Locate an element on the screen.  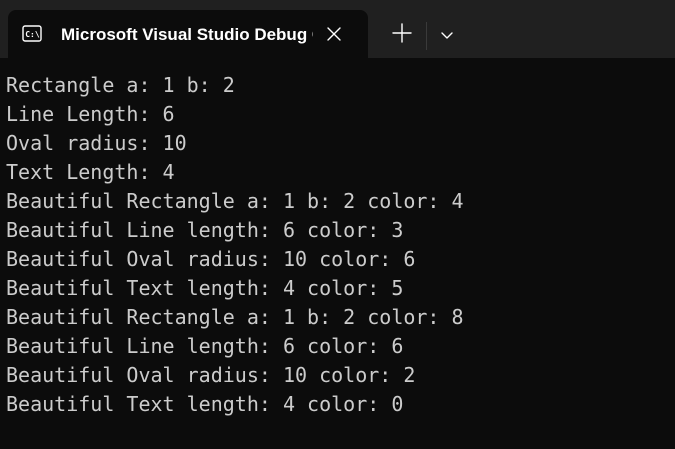
console-line: Rectangle a: 1 b: 2 is located at coordinates (120, 85).